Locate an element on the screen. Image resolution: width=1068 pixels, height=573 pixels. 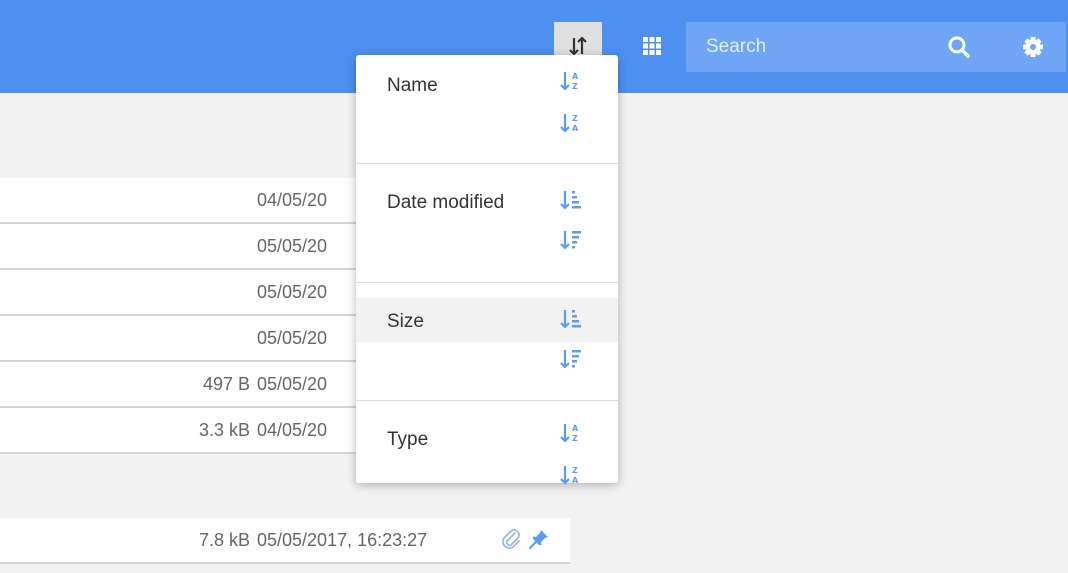
gear-icon is located at coordinates (1033, 47).